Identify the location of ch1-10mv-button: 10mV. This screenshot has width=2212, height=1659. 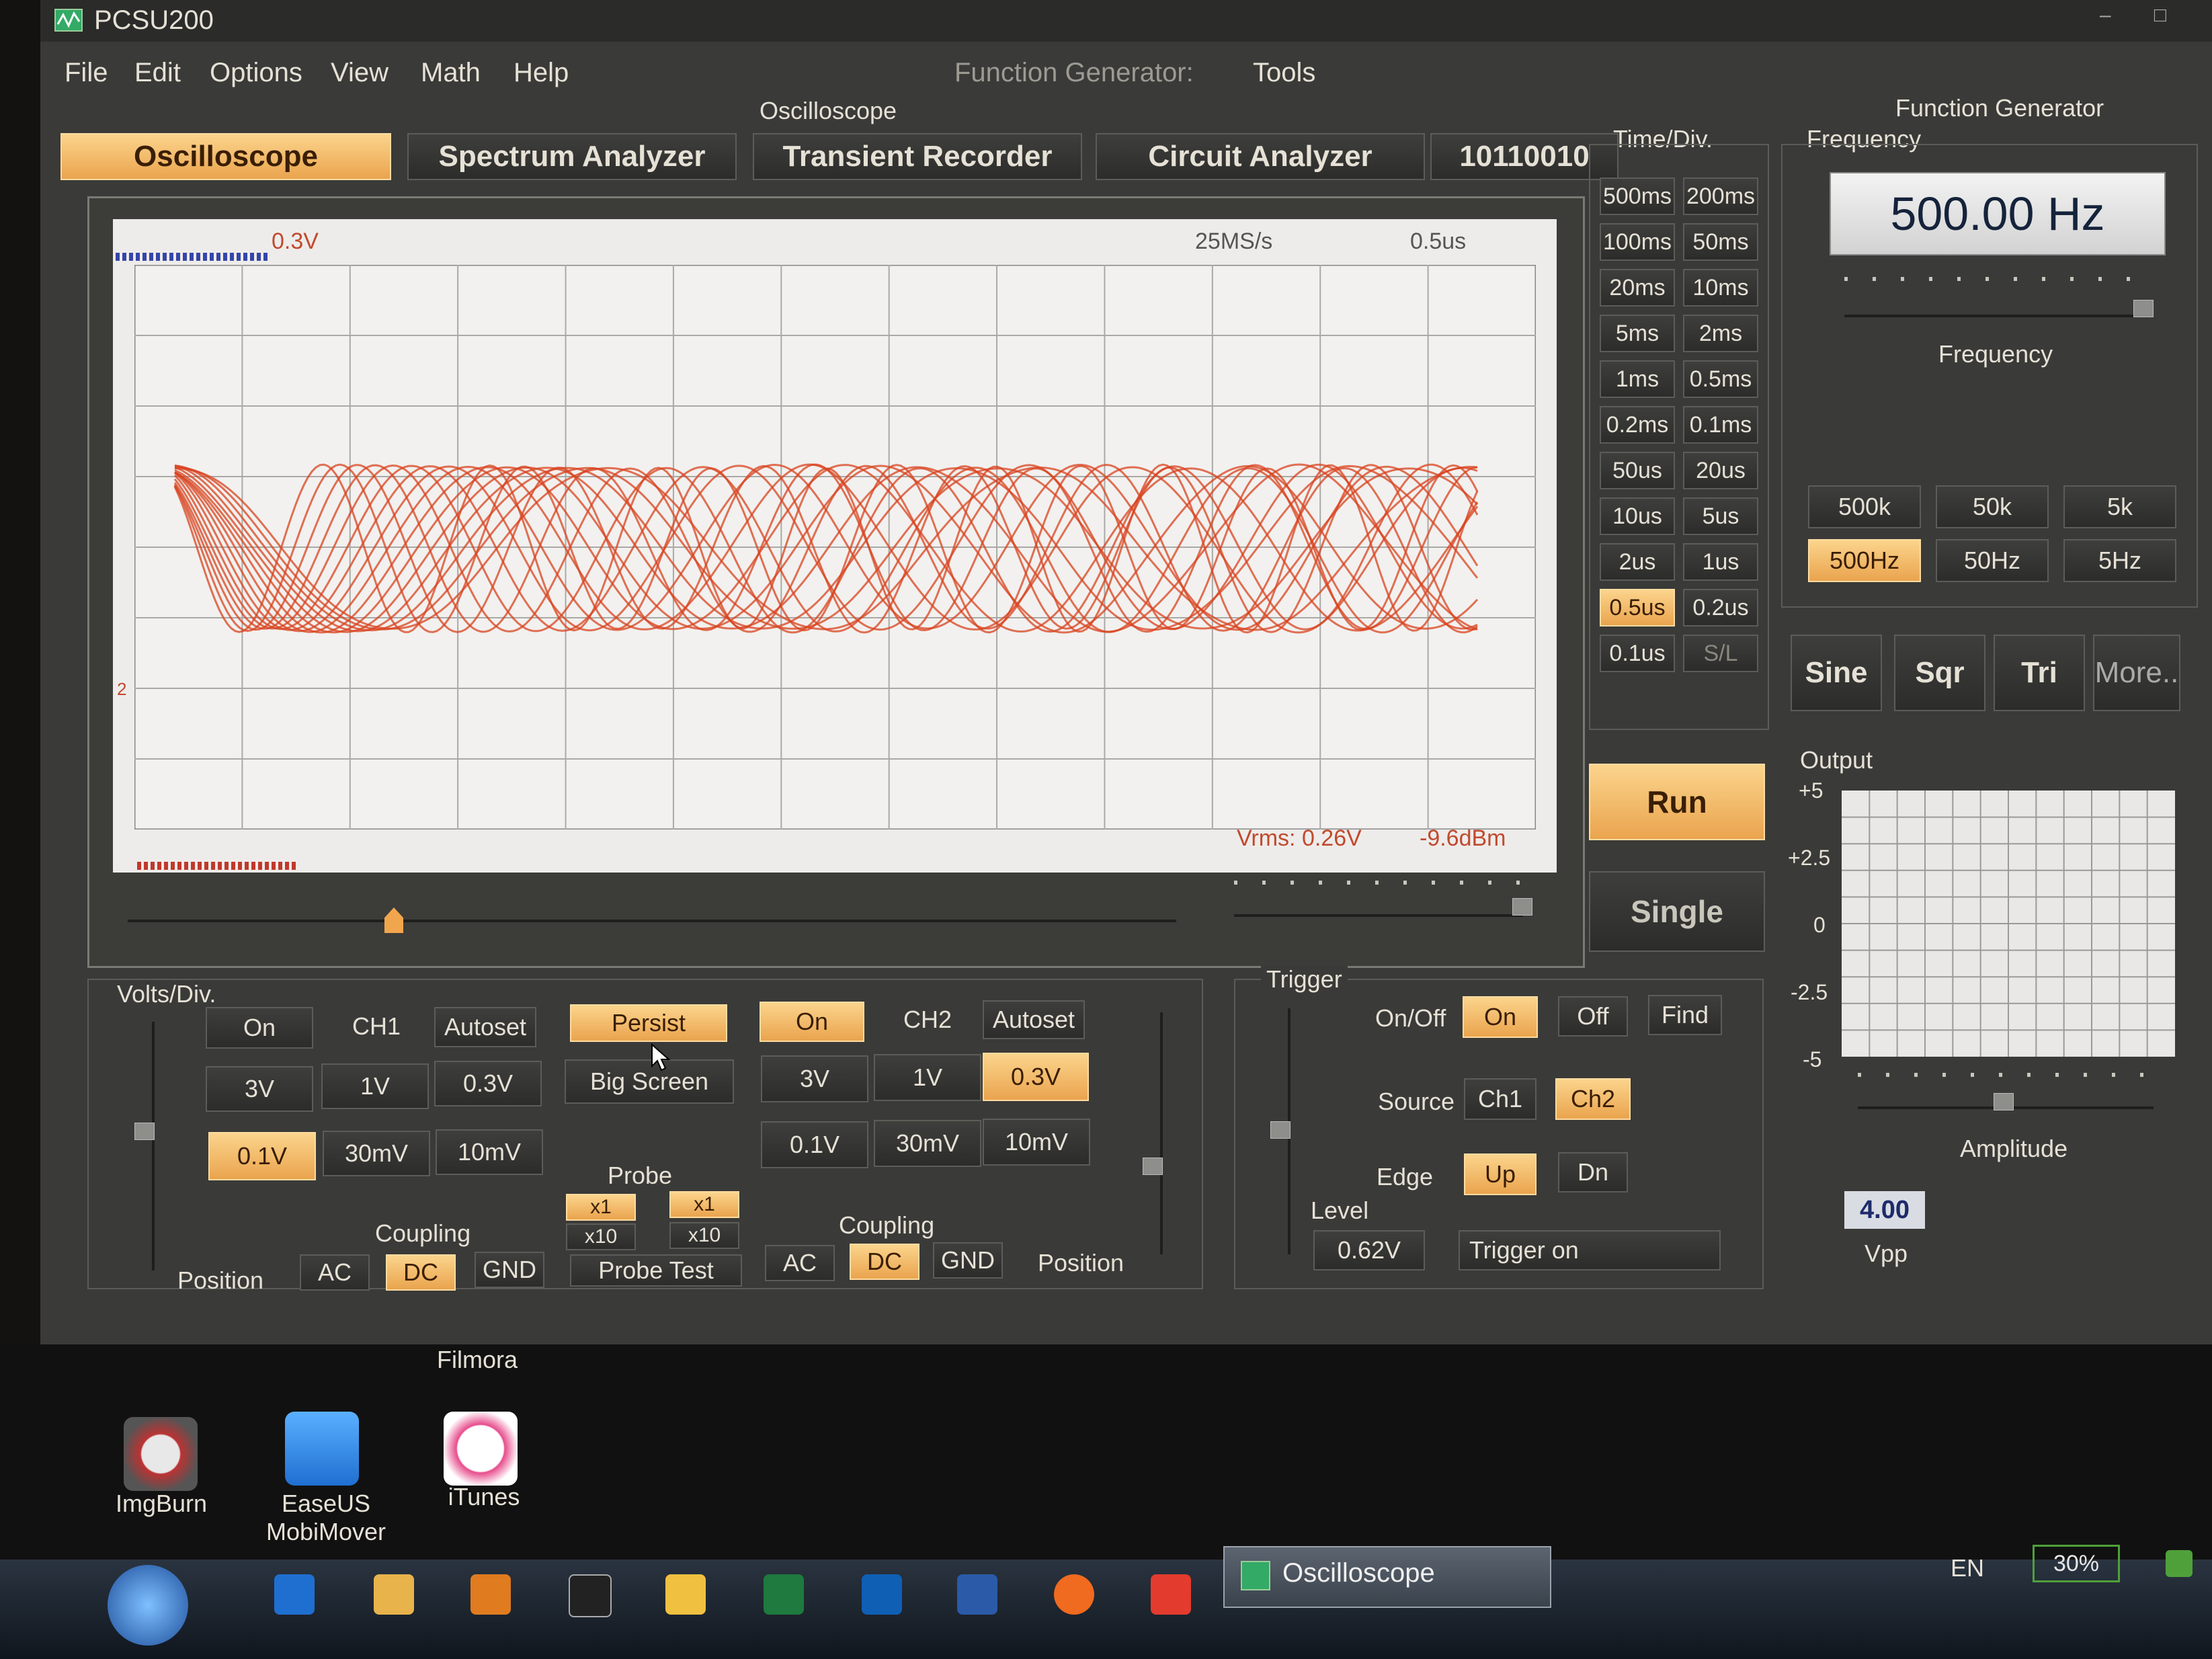
(489, 1152).